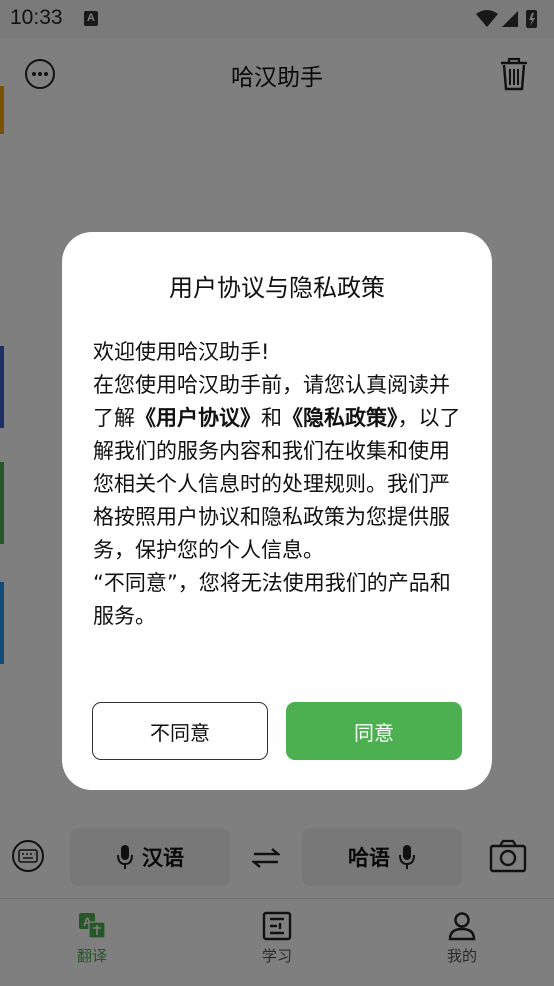 The image size is (554, 986). I want to click on decline-note: “不同意”，您将无法使用我们的产品和服务。, so click(272, 599).